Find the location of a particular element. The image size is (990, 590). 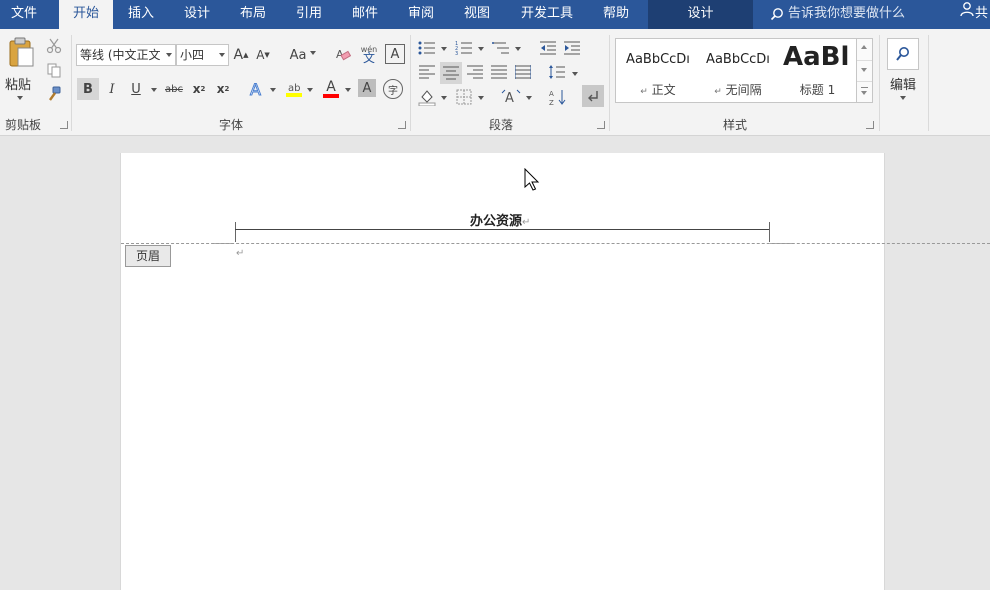

borders-icon is located at coordinates (464, 97).